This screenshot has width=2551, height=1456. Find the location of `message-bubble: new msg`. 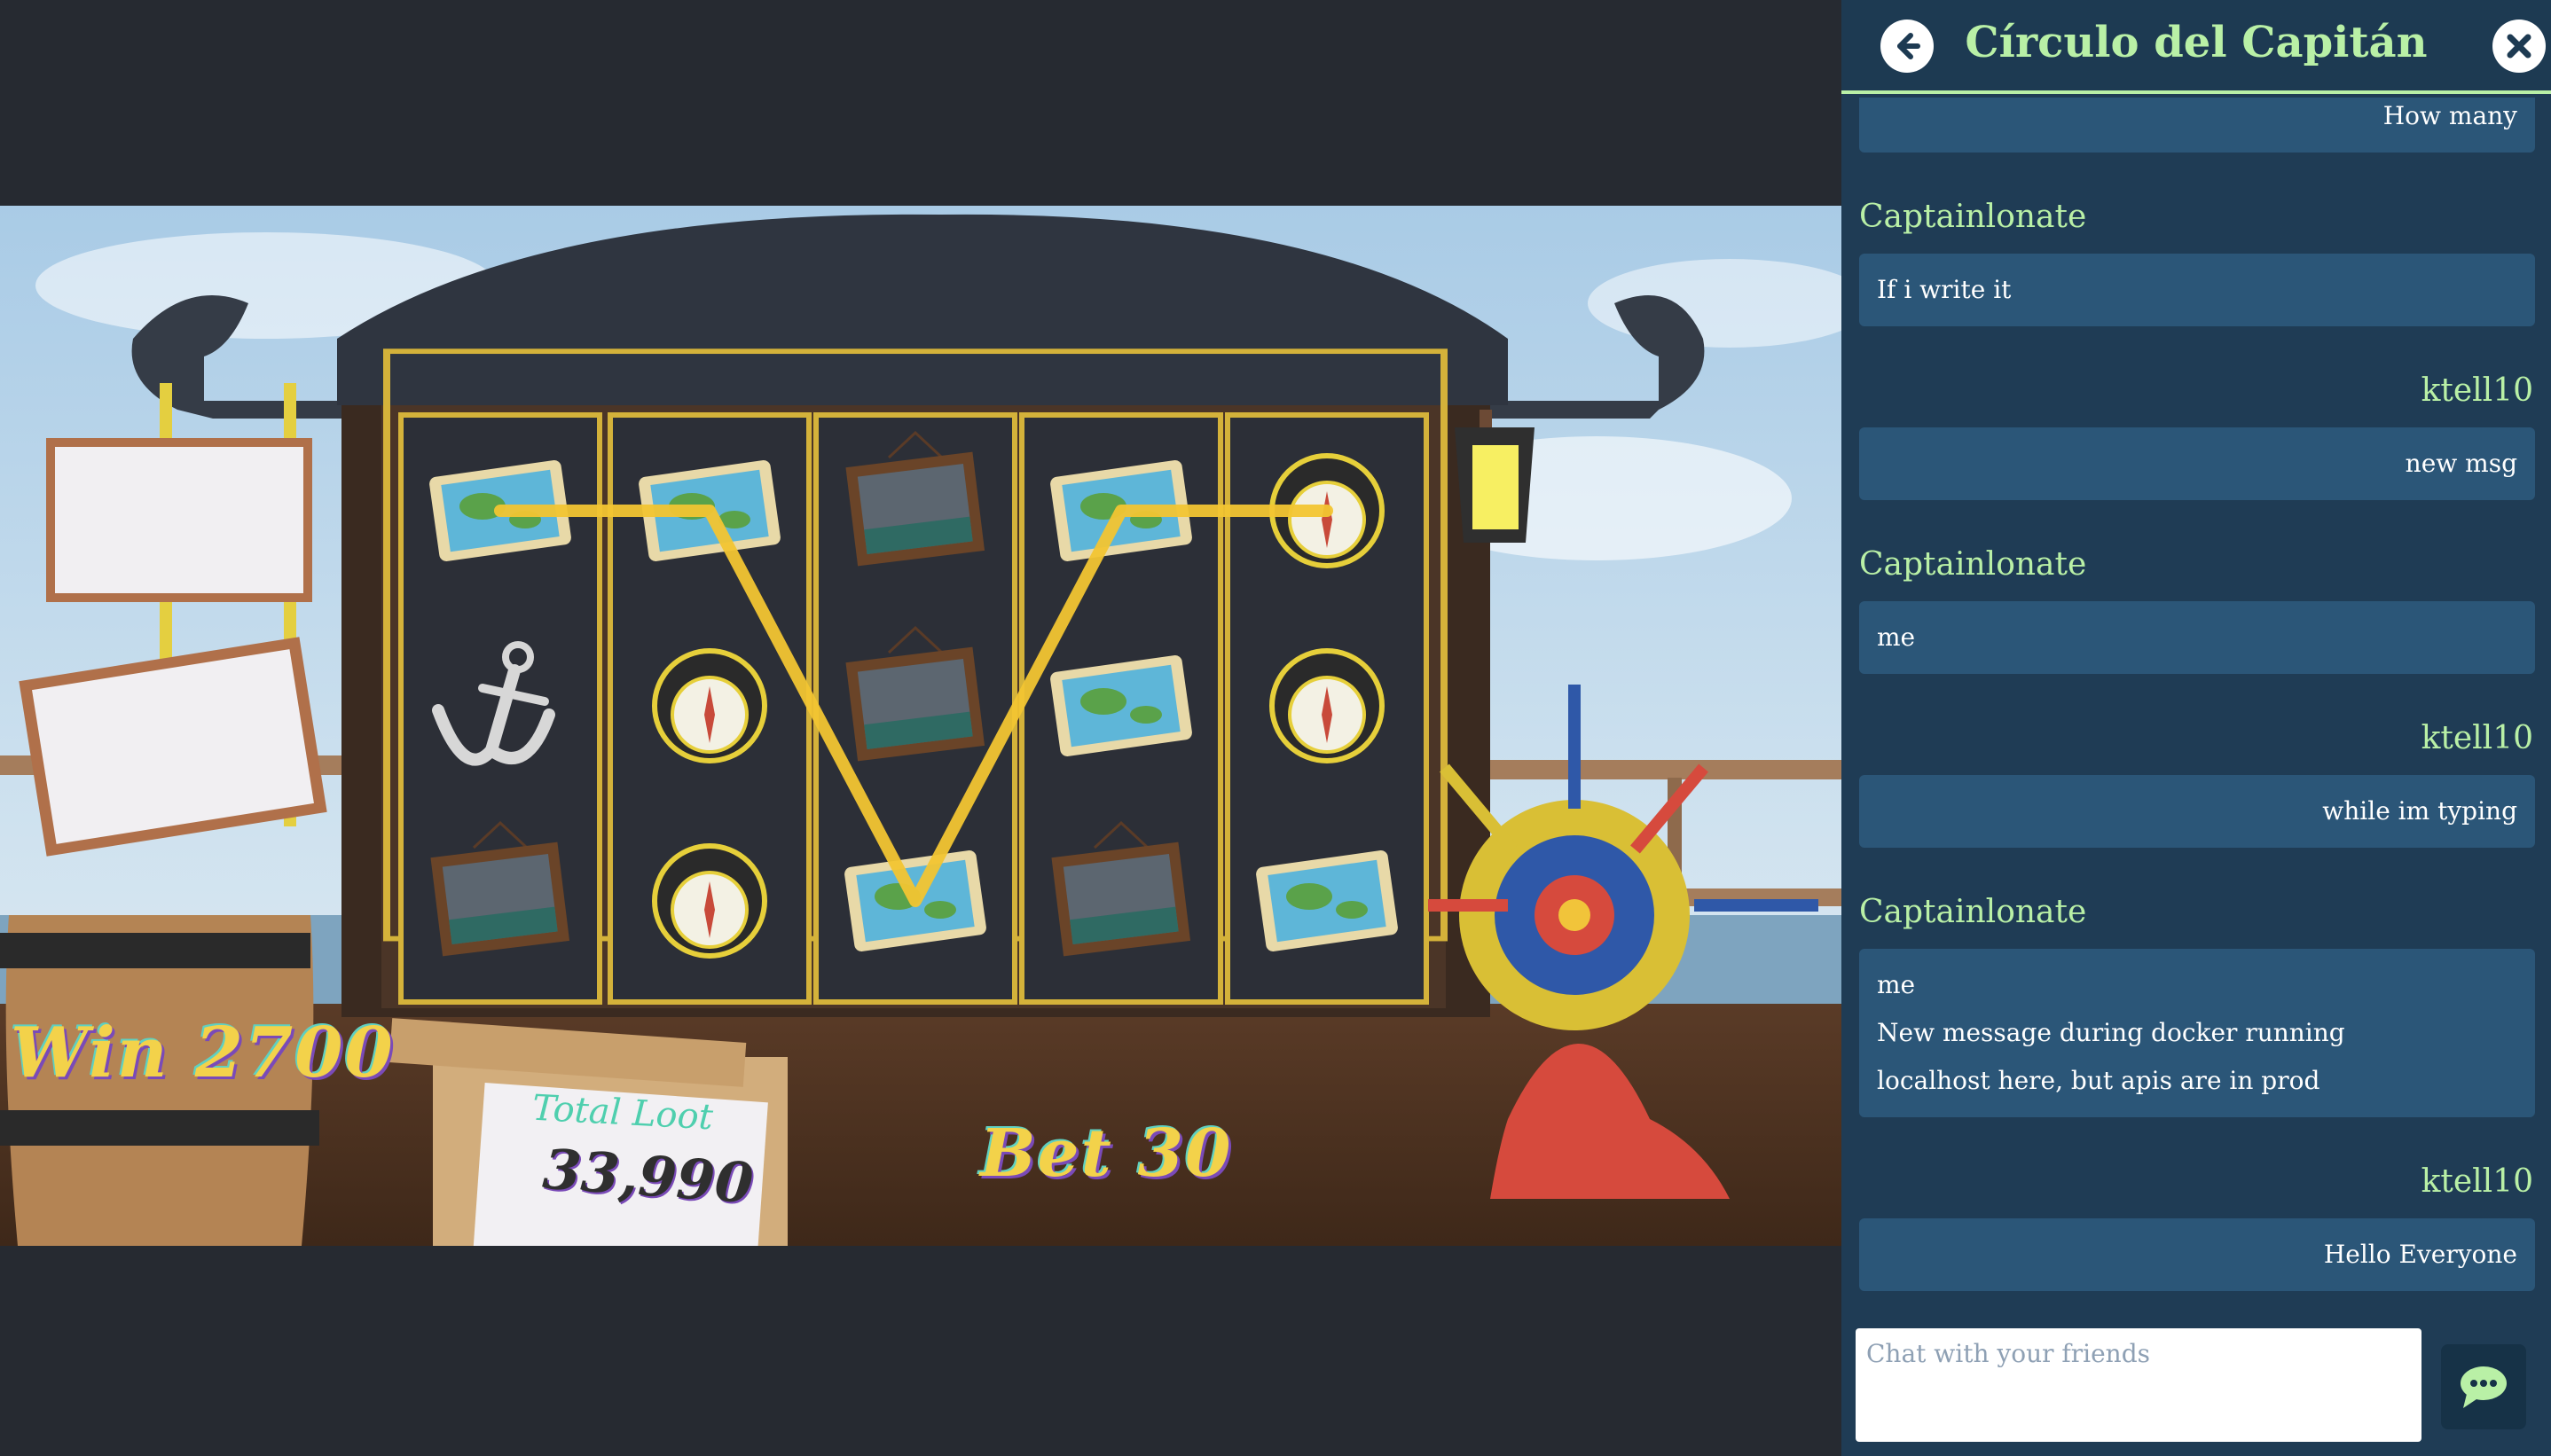

message-bubble: new msg is located at coordinates (2197, 463).